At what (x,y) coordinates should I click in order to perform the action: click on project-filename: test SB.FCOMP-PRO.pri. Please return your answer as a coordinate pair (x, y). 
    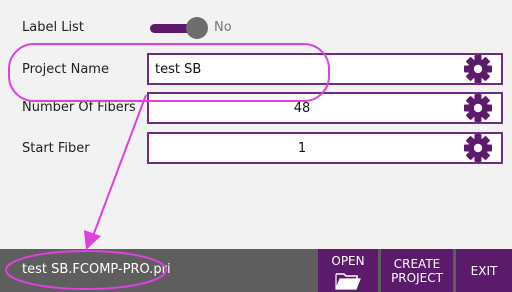
    Looking at the image, I should click on (96, 269).